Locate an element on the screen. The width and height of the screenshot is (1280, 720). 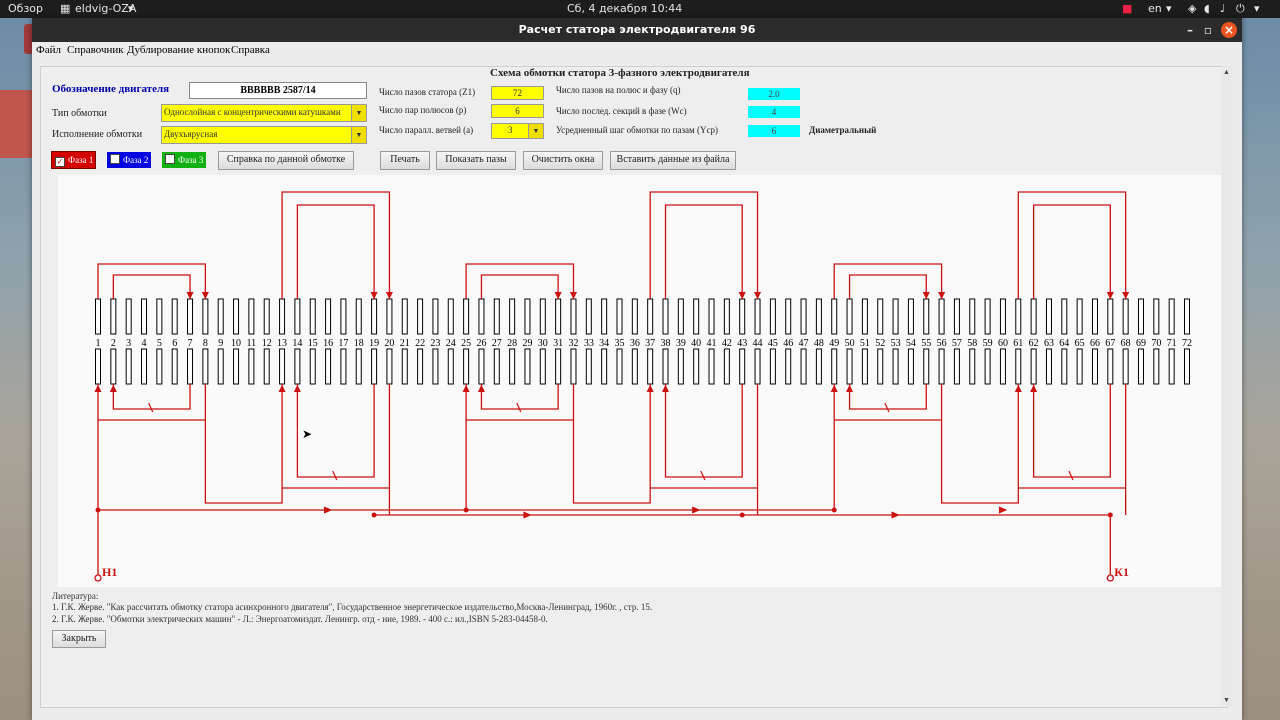
network-icon: ◈ is located at coordinates (1192, 8).